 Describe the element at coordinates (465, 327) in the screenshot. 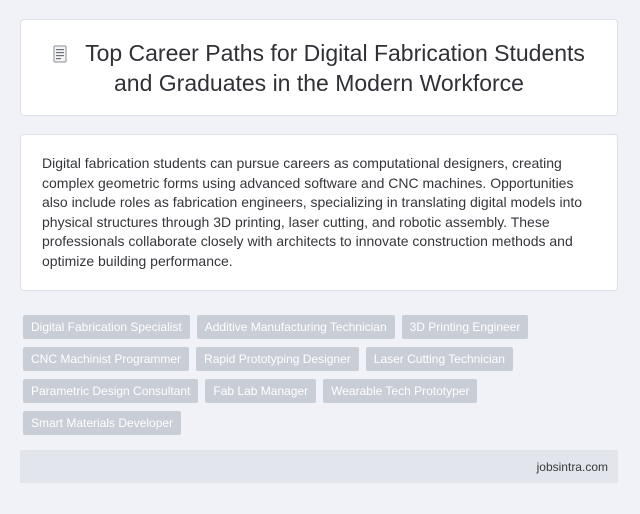

I see `tag-3d-printing-engineer: 3D Printing Engineer` at that location.